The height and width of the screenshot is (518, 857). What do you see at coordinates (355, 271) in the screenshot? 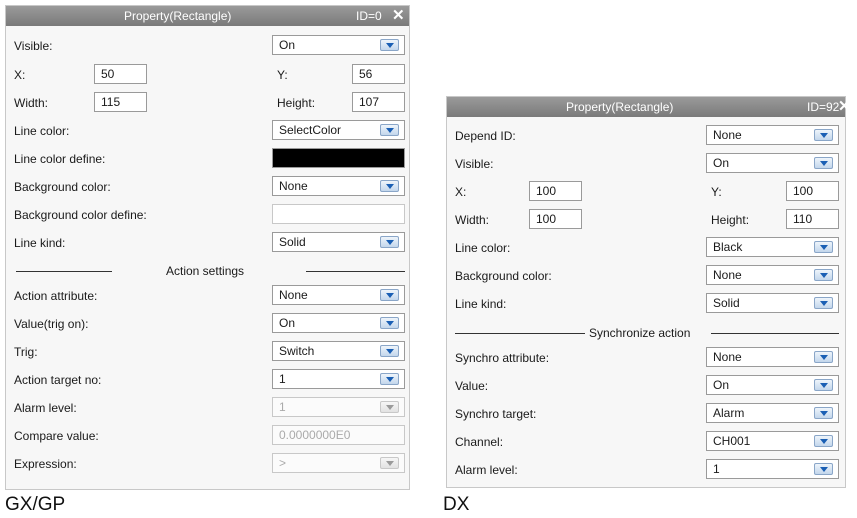
I see `section-divider-right` at bounding box center [355, 271].